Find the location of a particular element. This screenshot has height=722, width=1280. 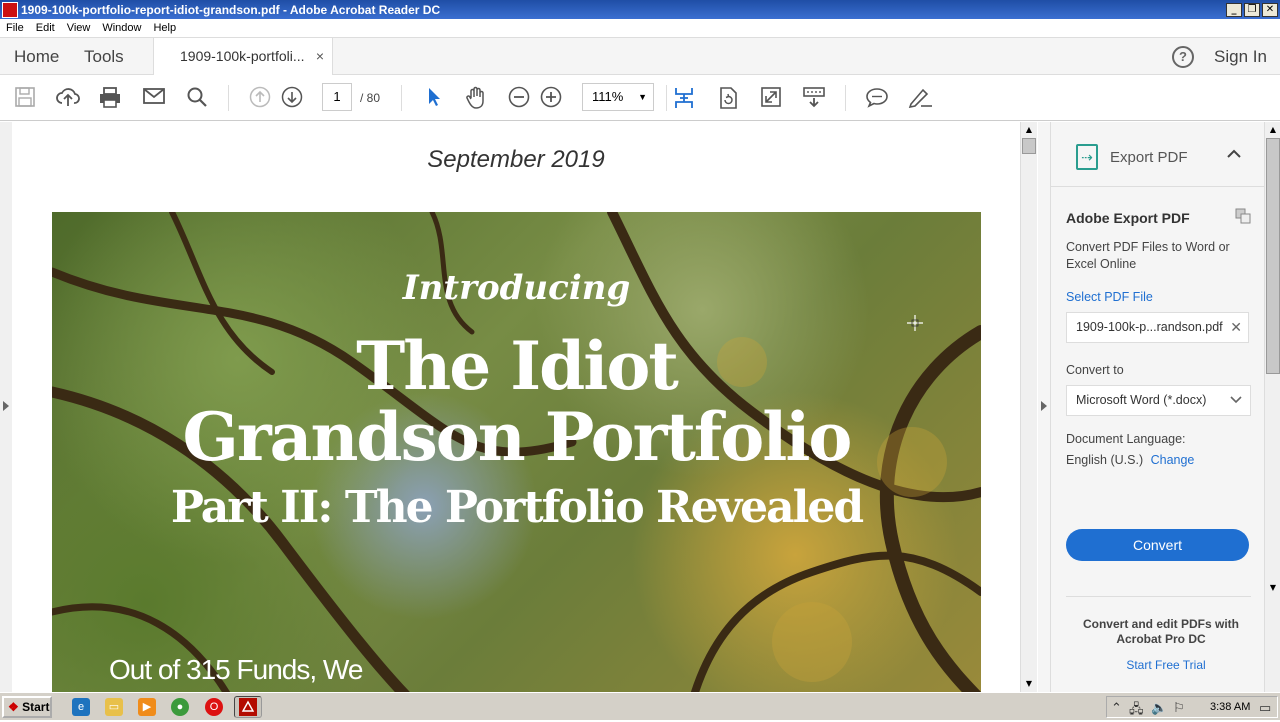

convert-to-label: Convert to is located at coordinates (1095, 370).